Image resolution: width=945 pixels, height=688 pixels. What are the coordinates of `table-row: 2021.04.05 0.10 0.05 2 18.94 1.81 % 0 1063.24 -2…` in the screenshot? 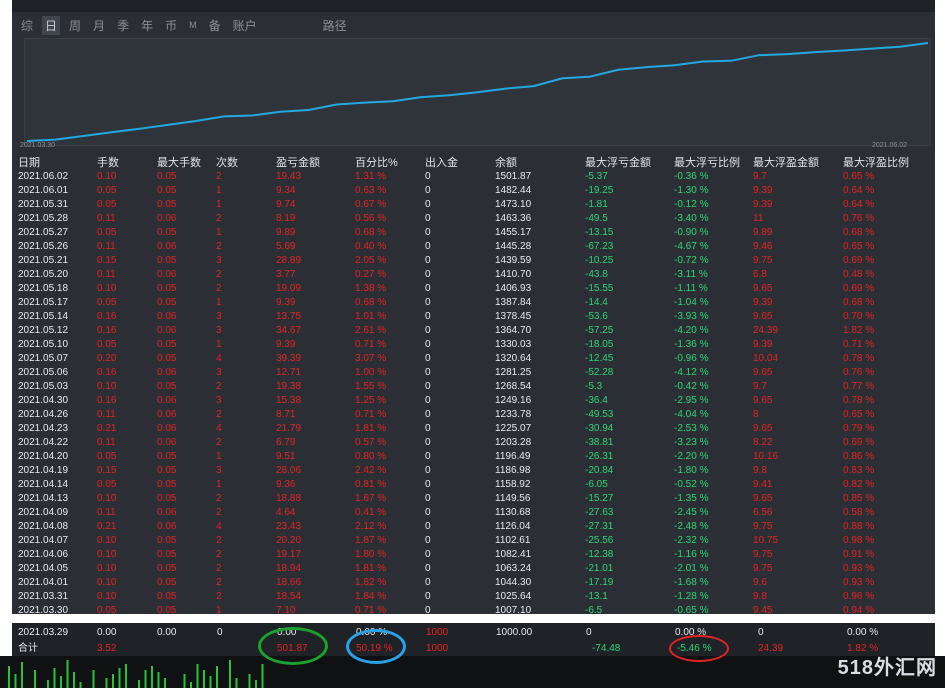 It's located at (468, 569).